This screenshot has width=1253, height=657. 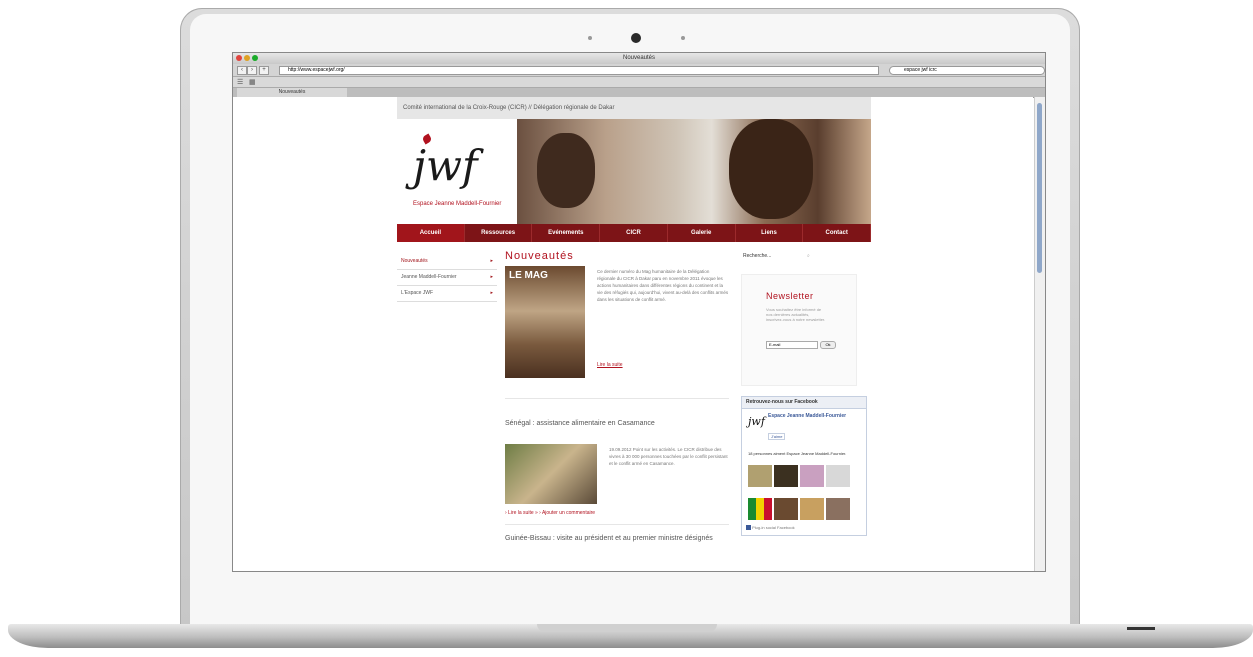 I want to click on leftnav-item-espace: L'Espace JWF ▸, so click(x=447, y=294).